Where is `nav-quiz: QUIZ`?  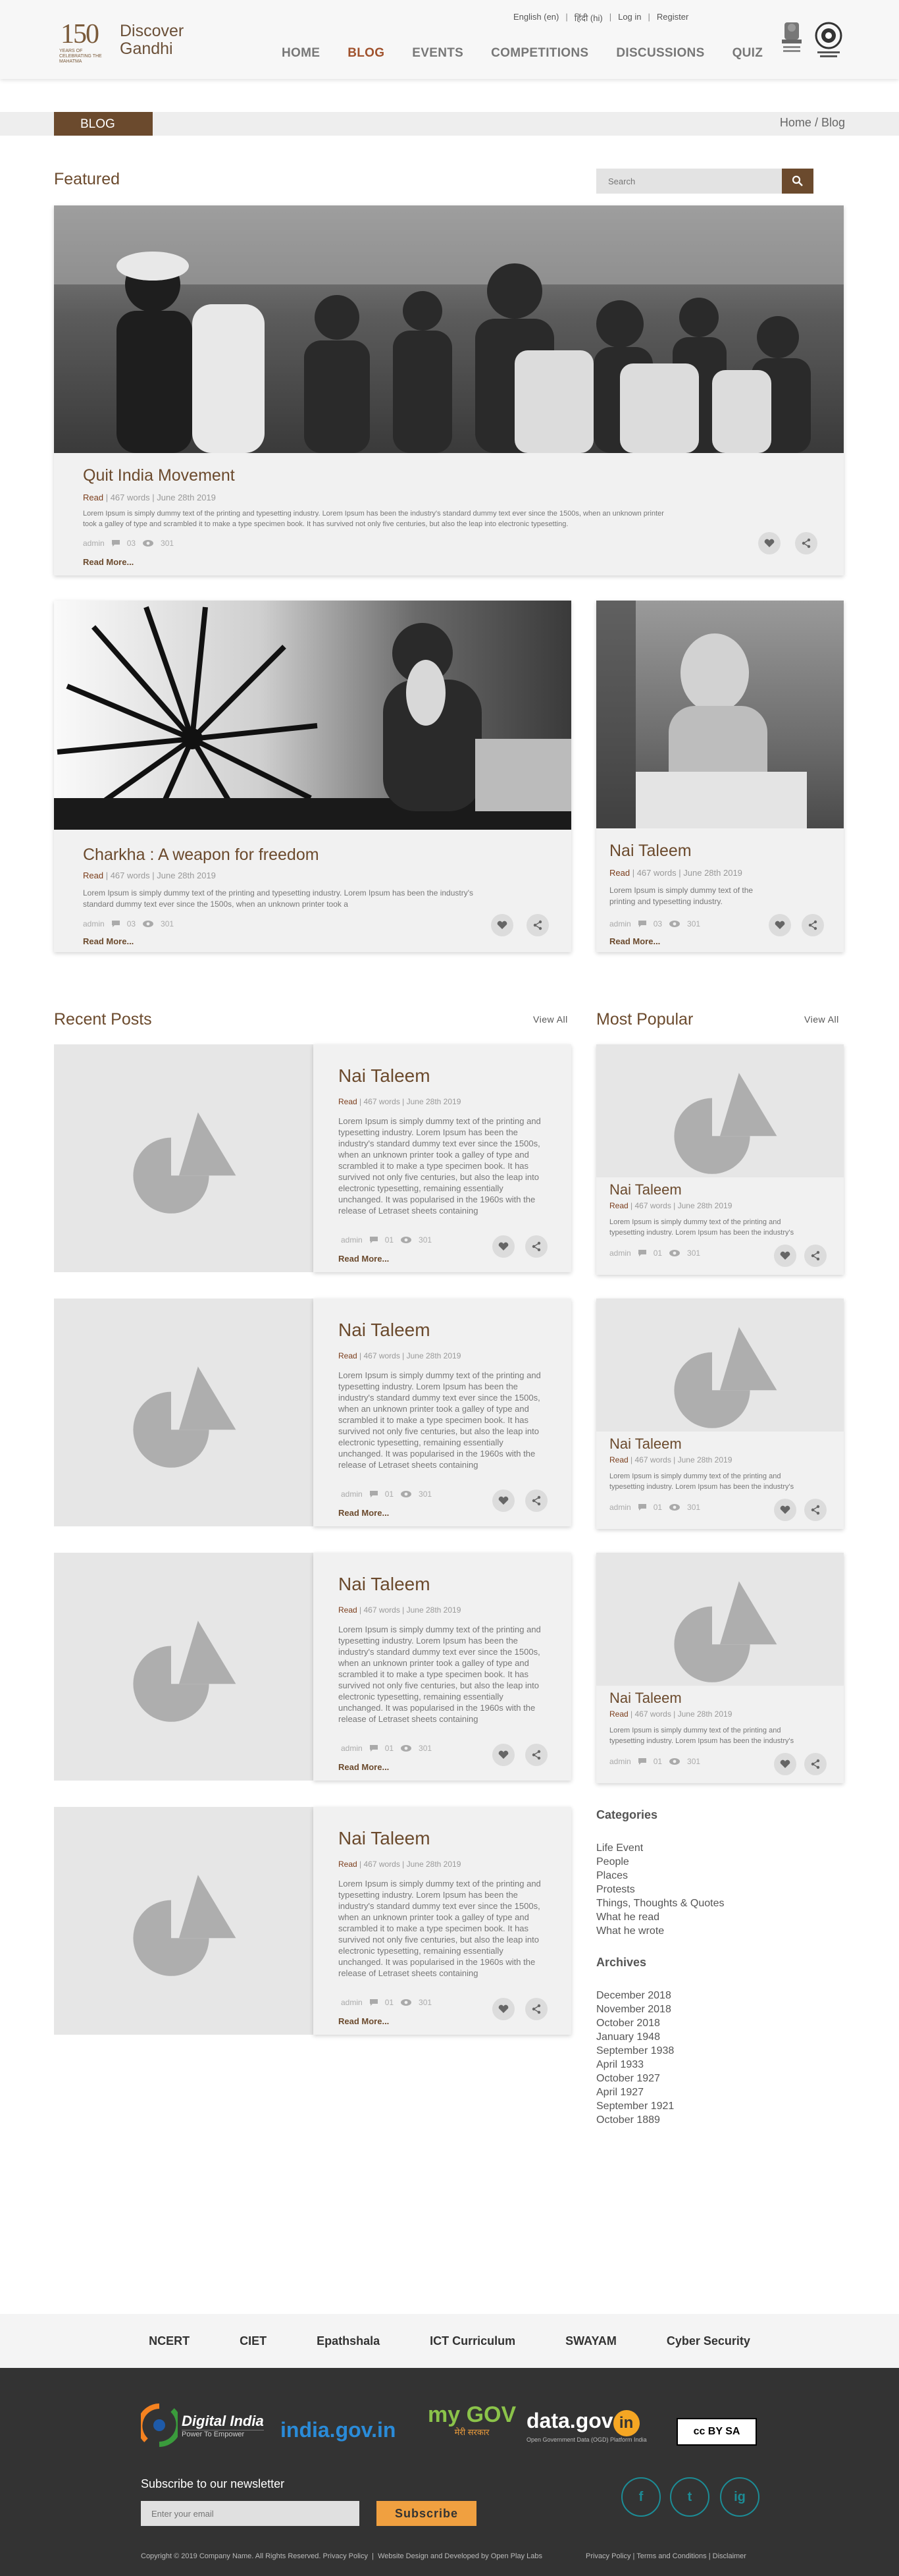
nav-quiz: QUIZ is located at coordinates (747, 53).